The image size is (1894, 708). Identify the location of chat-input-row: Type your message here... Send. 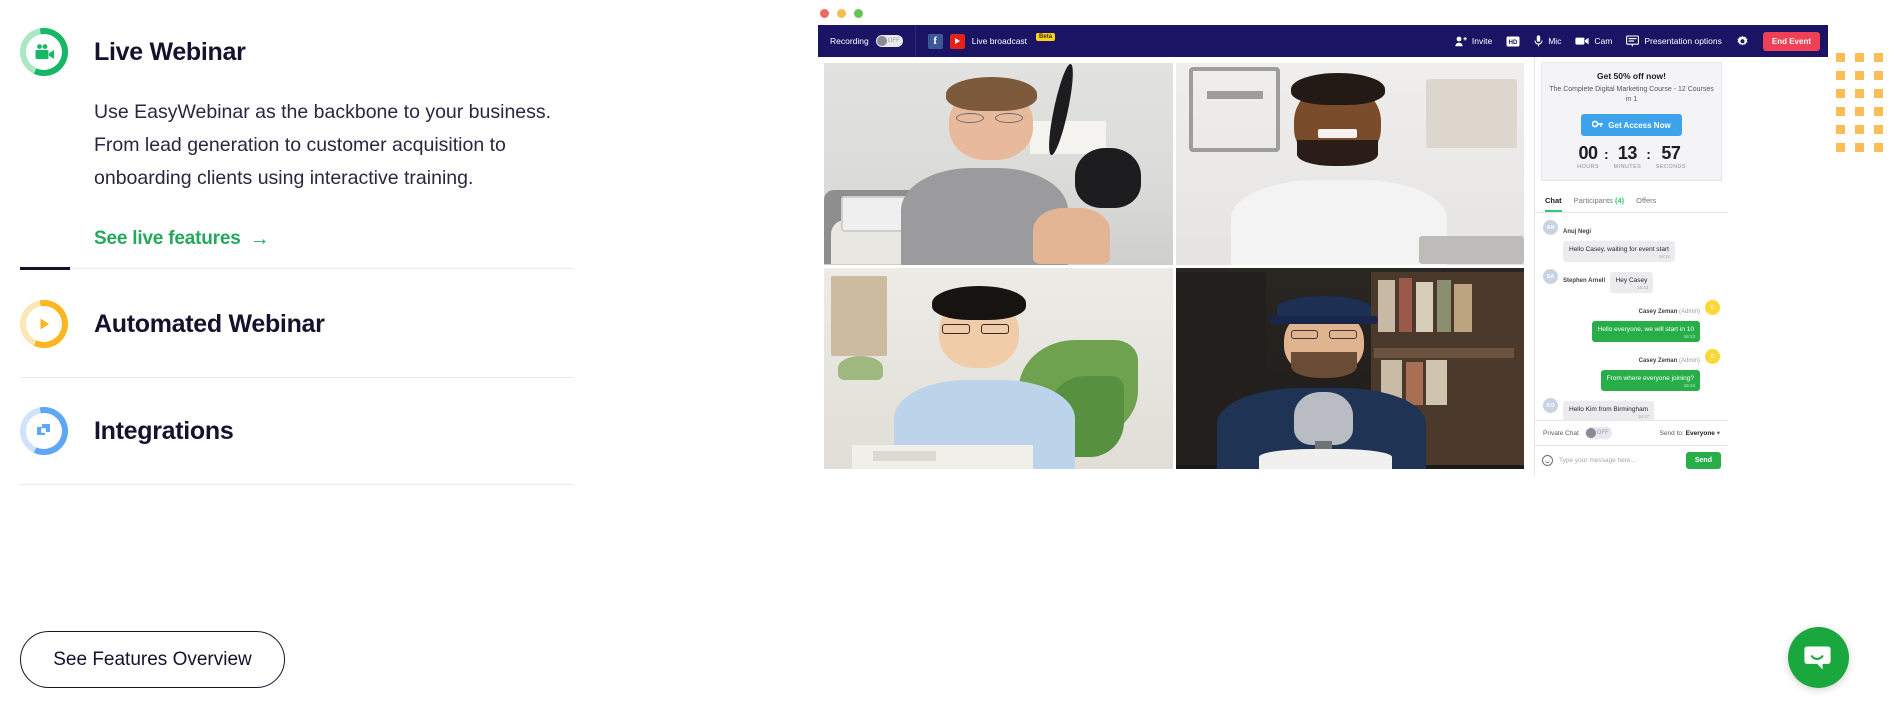
(1631, 460).